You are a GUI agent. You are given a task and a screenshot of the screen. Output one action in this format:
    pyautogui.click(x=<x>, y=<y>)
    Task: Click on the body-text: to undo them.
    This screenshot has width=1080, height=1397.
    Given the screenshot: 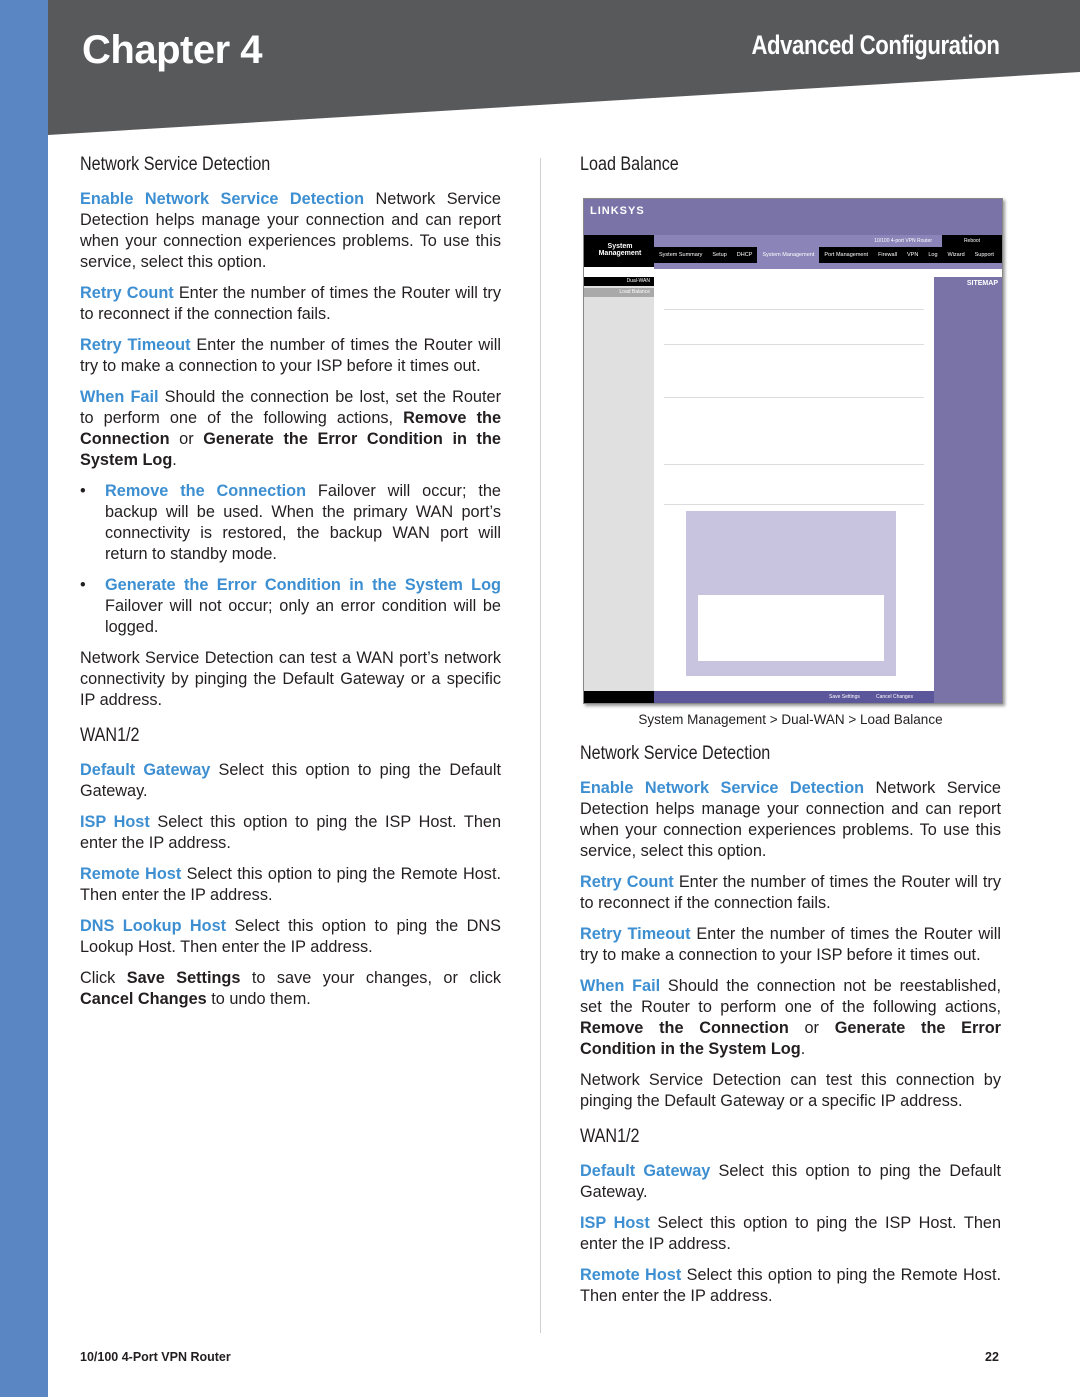 What is the action you would take?
    pyautogui.click(x=258, y=999)
    